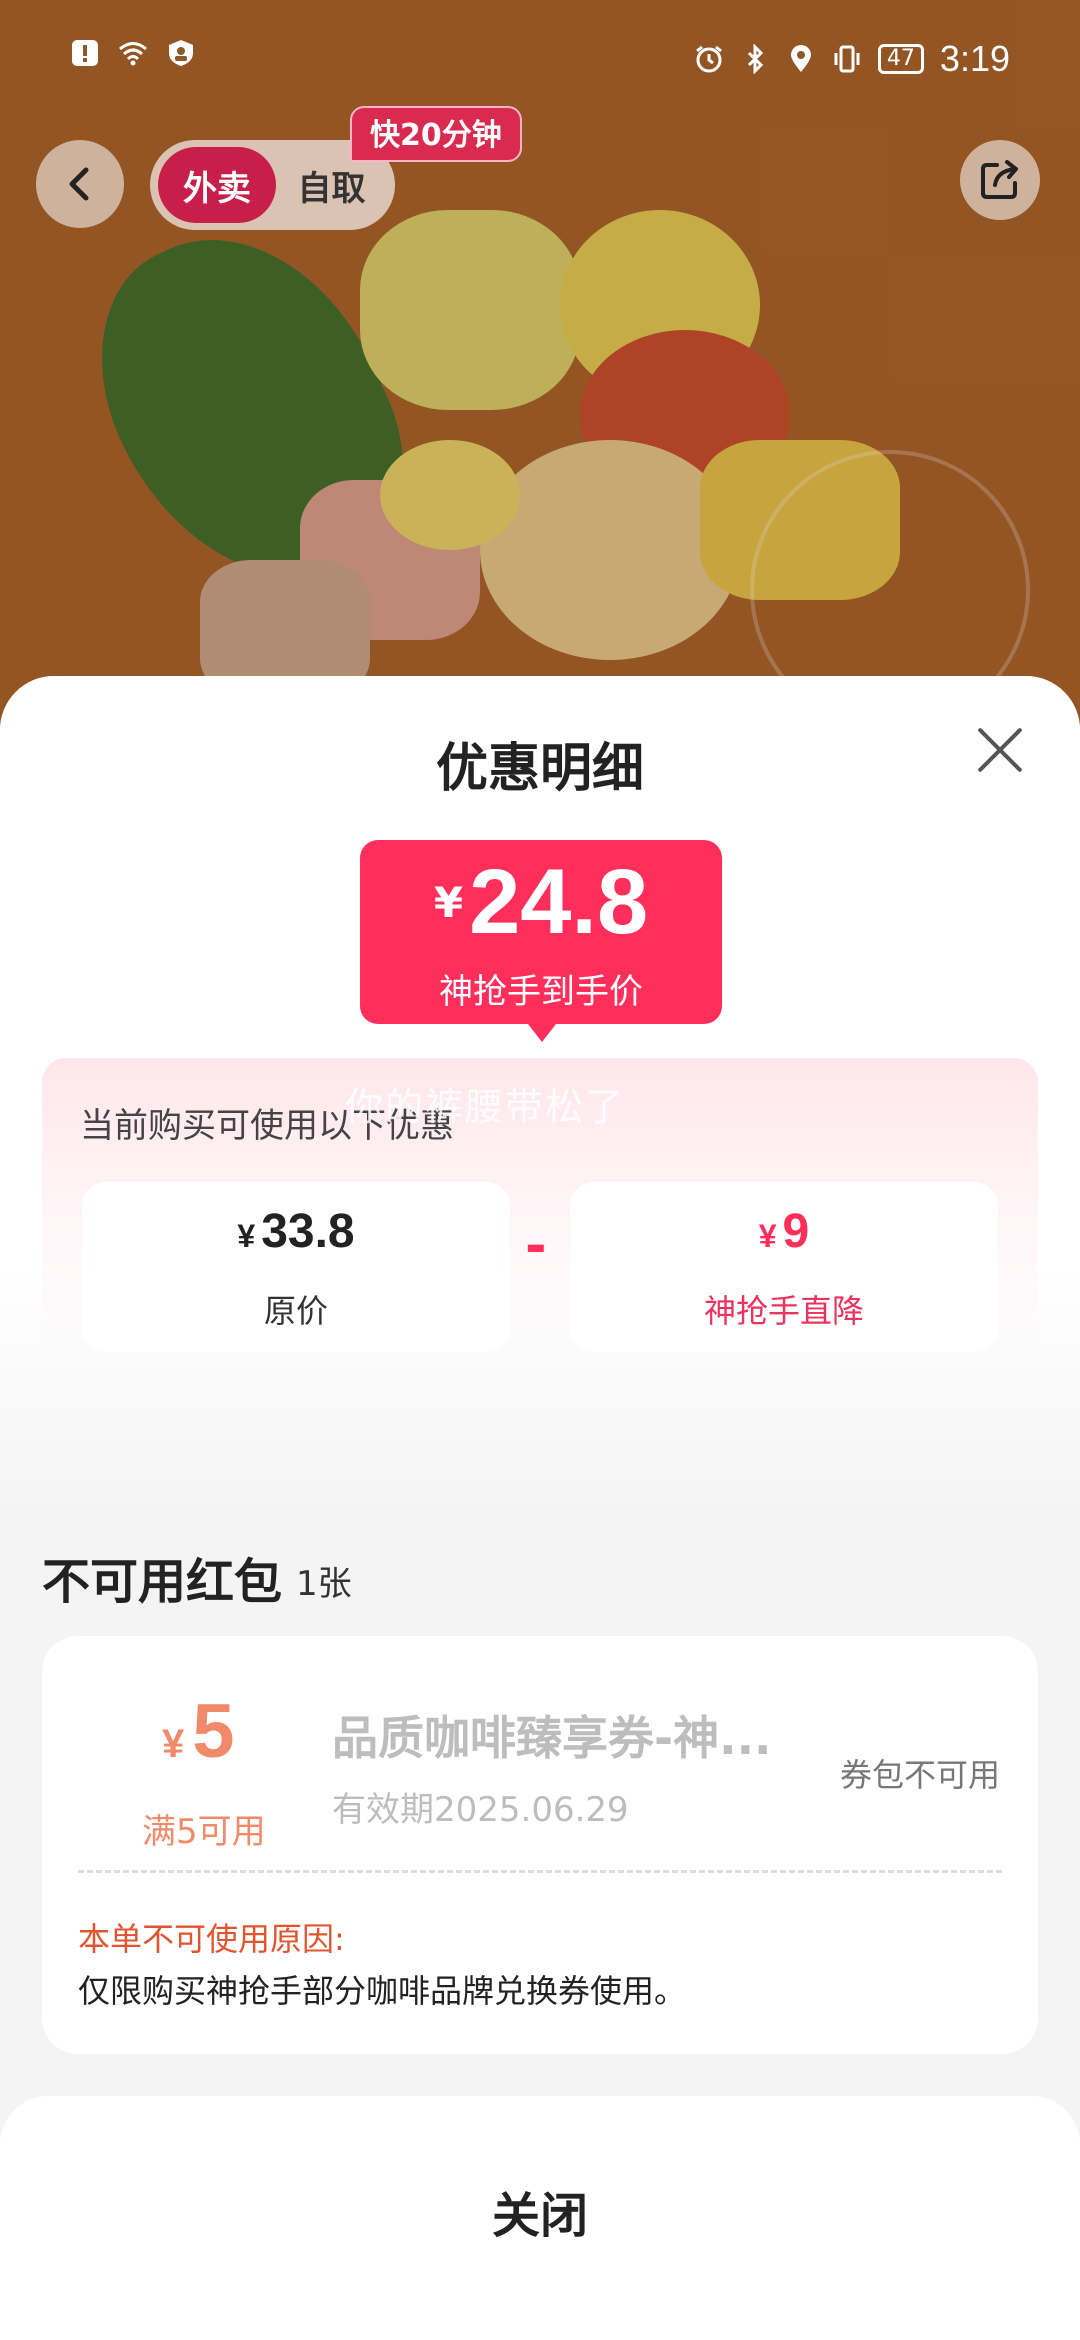 The image size is (1080, 2340). I want to click on coupon-validity: 有效期2025.06.29, so click(480, 1810).